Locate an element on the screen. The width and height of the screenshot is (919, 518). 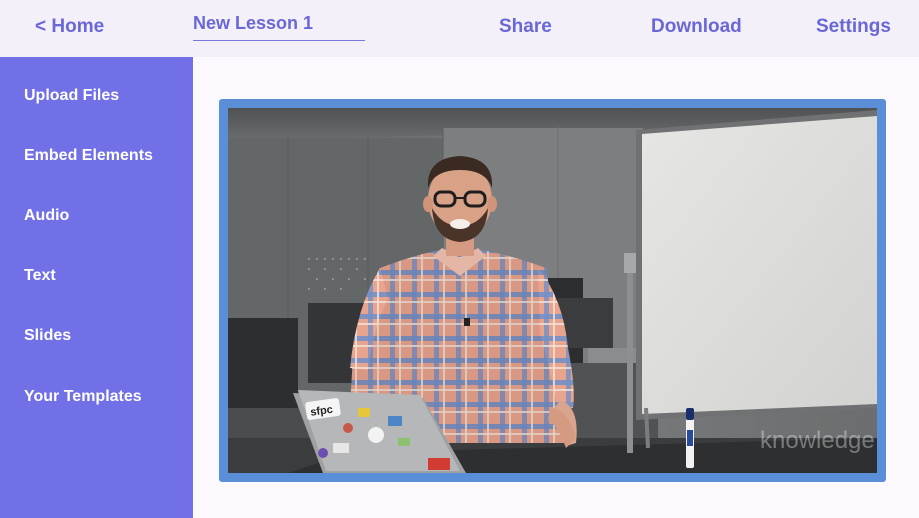
sidebar-item-audio: Audio is located at coordinates (46, 216).